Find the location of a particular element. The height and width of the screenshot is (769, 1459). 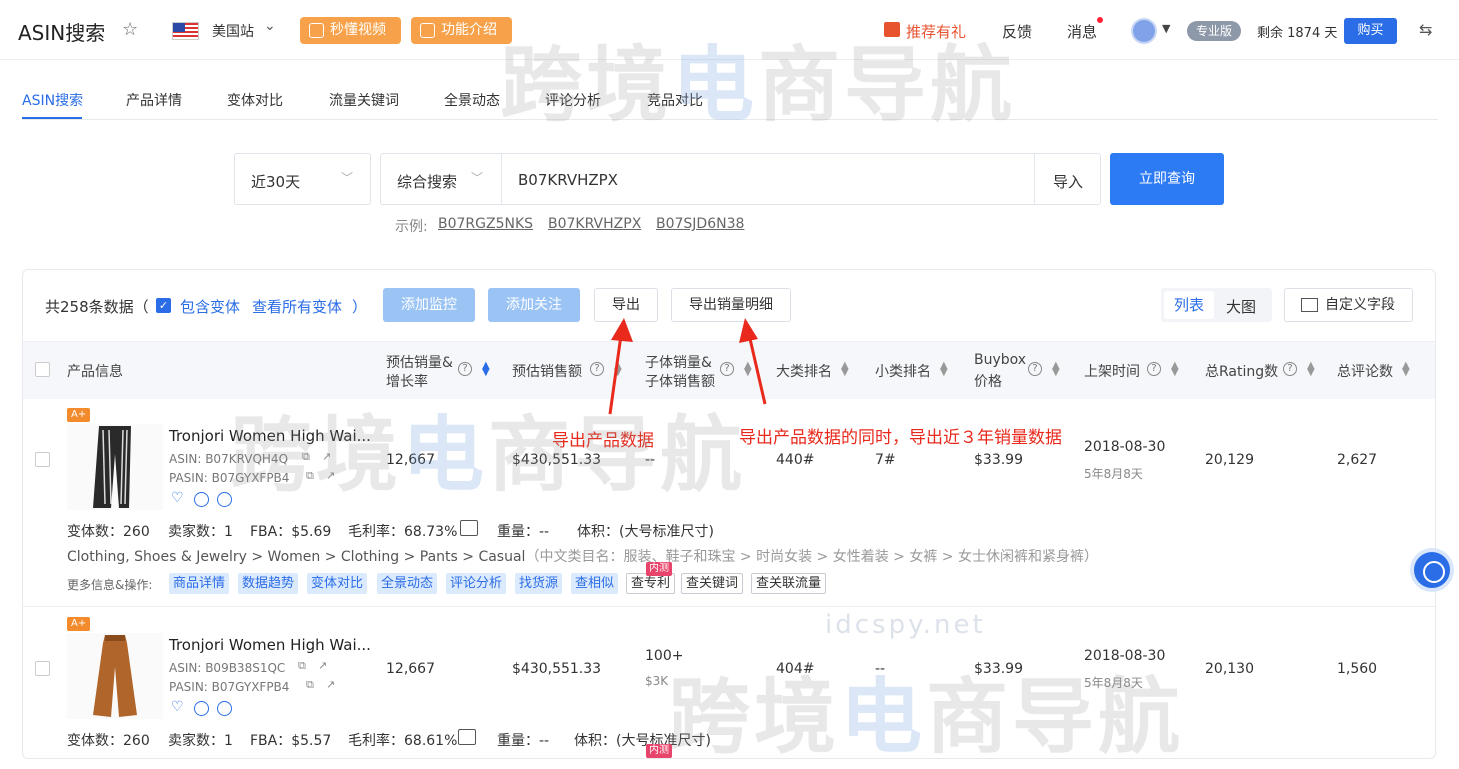

customer-support-icon is located at coordinates (1432, 570).